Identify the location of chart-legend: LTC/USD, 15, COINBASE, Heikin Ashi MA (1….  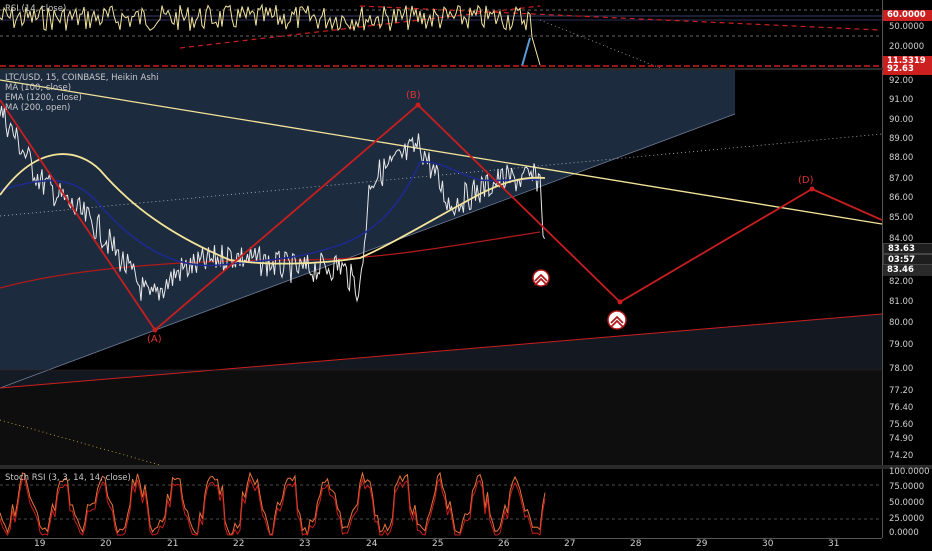
(82, 93).